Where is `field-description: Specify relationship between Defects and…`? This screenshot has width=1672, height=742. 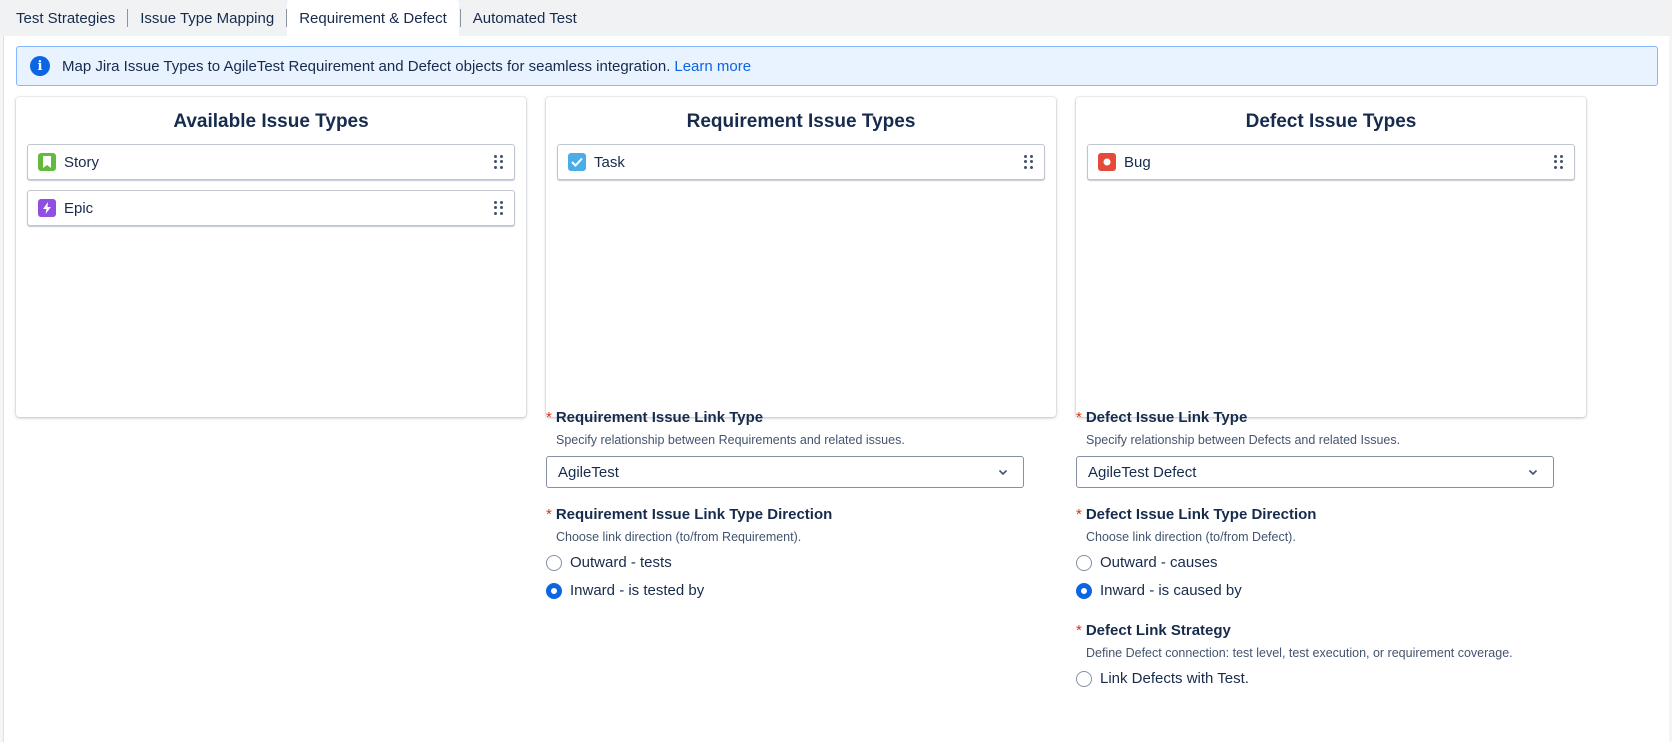 field-description: Specify relationship between Defects and… is located at coordinates (1243, 440).